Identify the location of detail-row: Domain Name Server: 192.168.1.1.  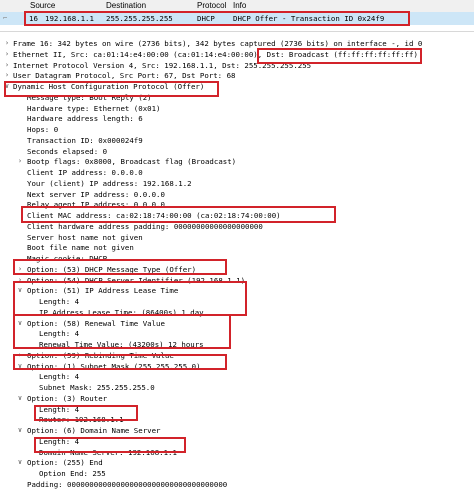
(237, 452).